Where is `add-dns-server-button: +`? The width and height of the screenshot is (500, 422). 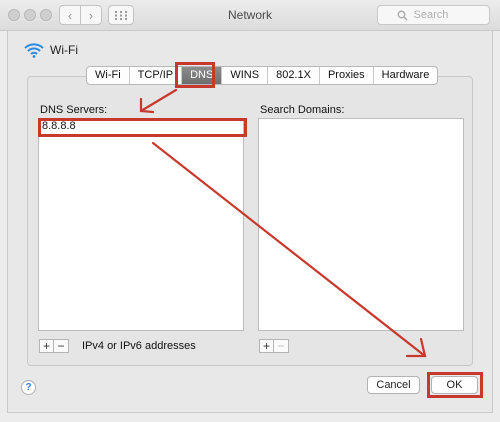
add-dns-server-button: + is located at coordinates (46, 346).